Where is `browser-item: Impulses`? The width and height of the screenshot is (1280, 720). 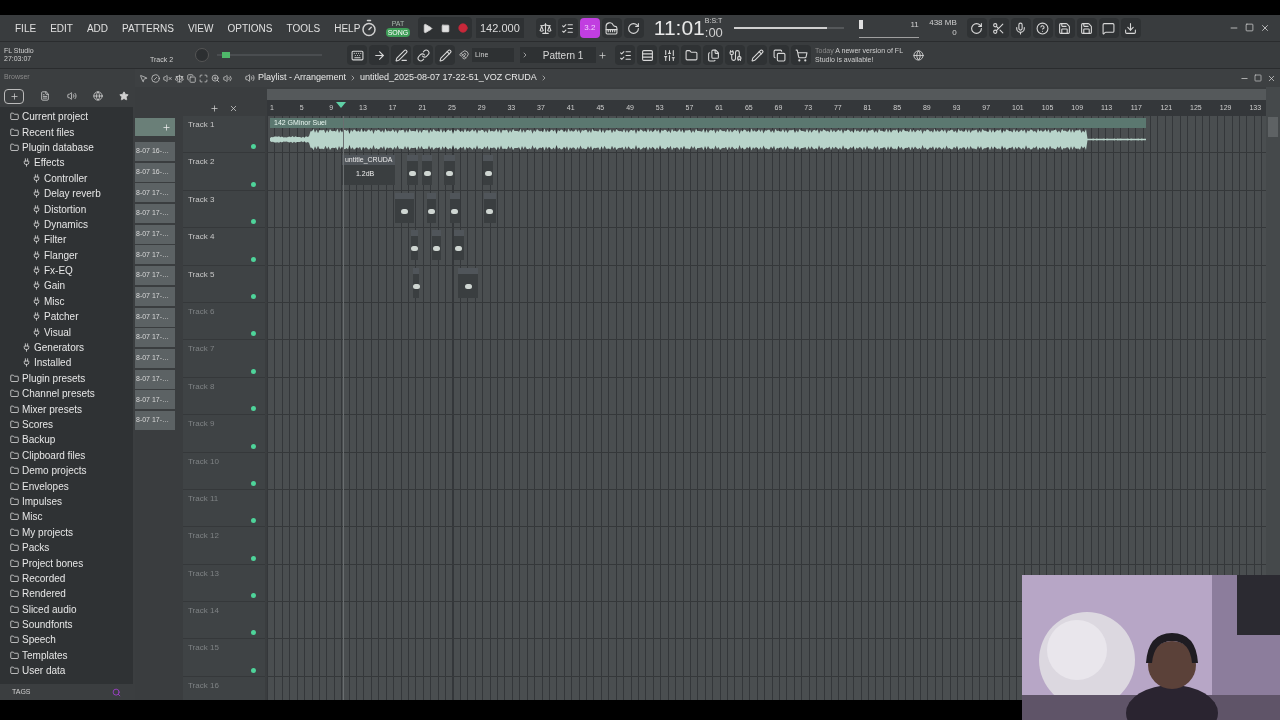 browser-item: Impulses is located at coordinates (66, 501).